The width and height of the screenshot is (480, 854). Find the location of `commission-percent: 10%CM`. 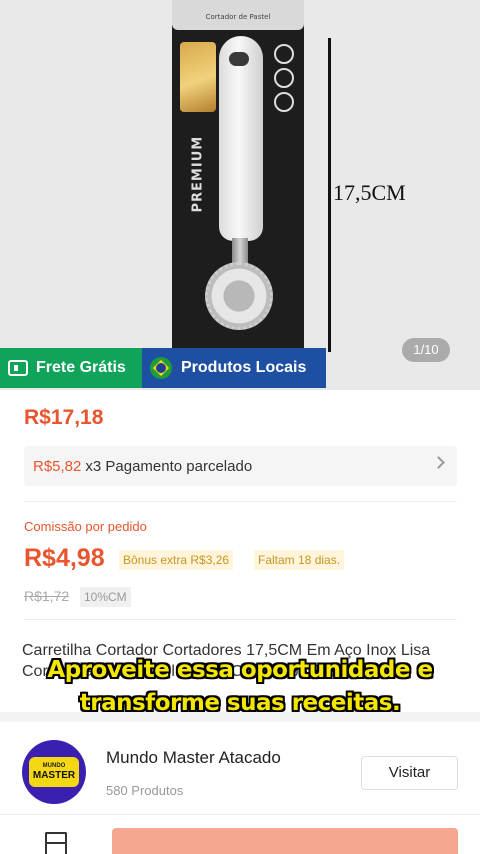

commission-percent: 10%CM is located at coordinates (105, 597).